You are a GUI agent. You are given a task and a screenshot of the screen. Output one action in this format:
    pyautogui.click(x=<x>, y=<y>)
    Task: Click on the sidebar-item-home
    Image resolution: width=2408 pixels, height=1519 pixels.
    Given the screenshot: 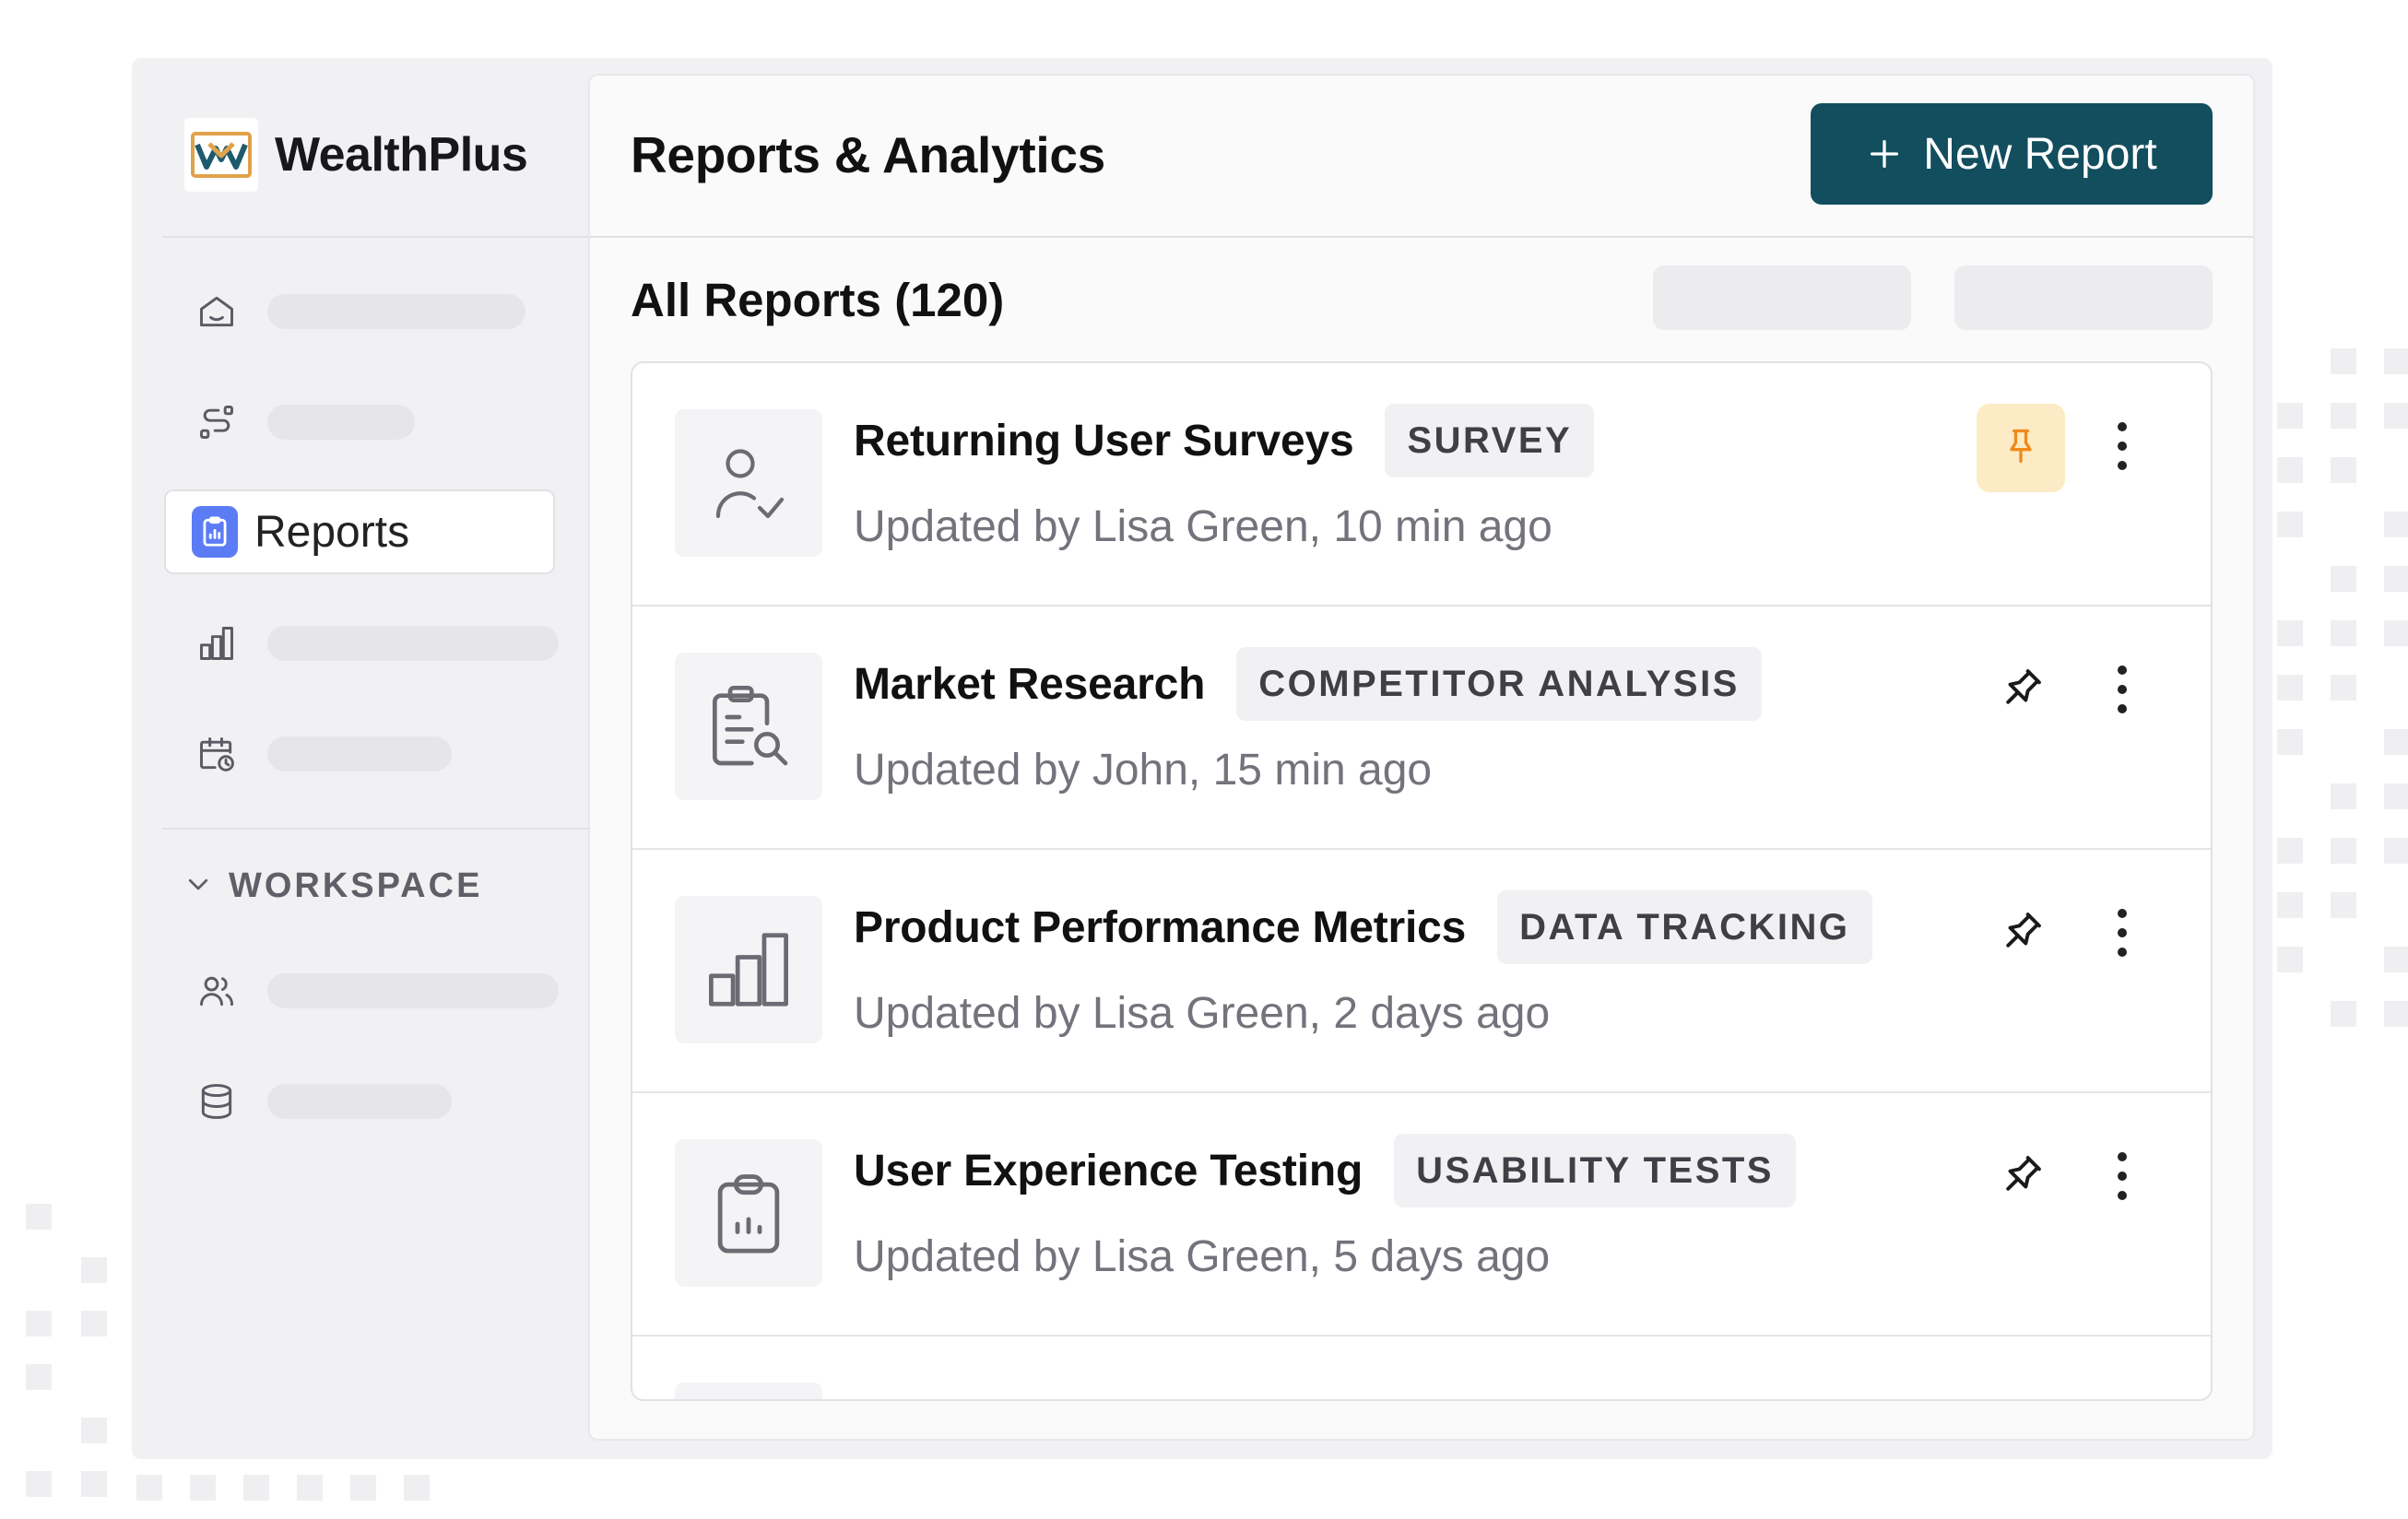 What is the action you would take?
    pyautogui.click(x=361, y=311)
    